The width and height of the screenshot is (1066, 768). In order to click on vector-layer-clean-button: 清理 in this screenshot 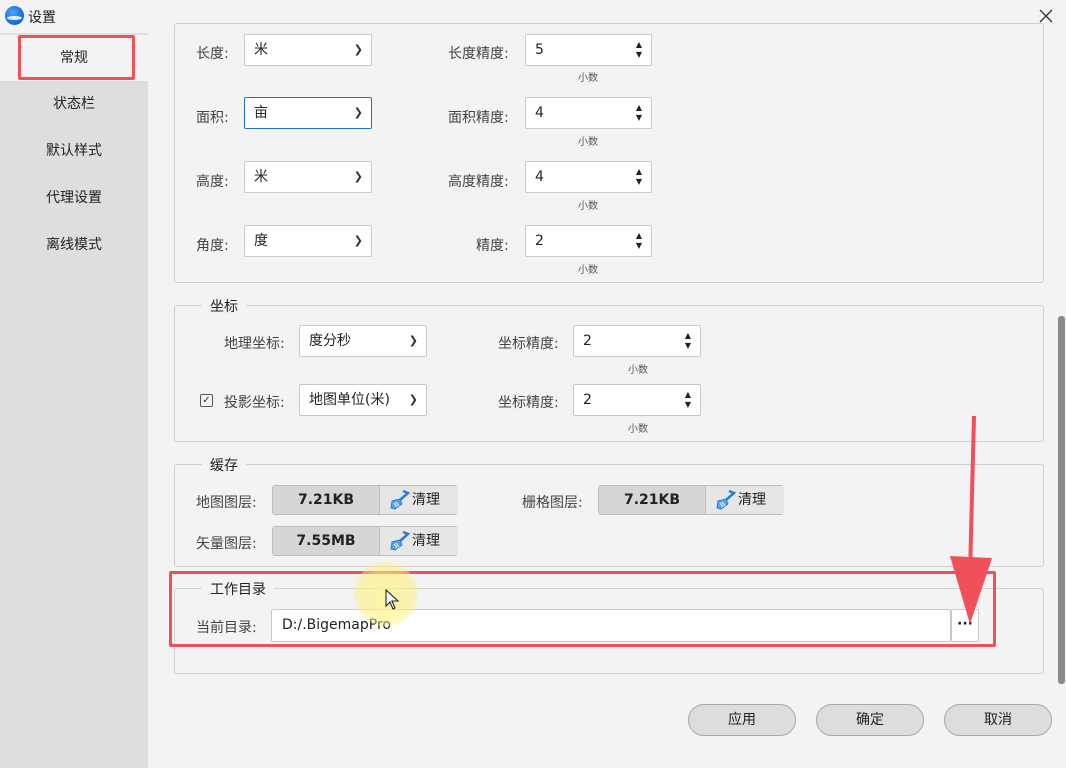, I will do `click(419, 541)`.